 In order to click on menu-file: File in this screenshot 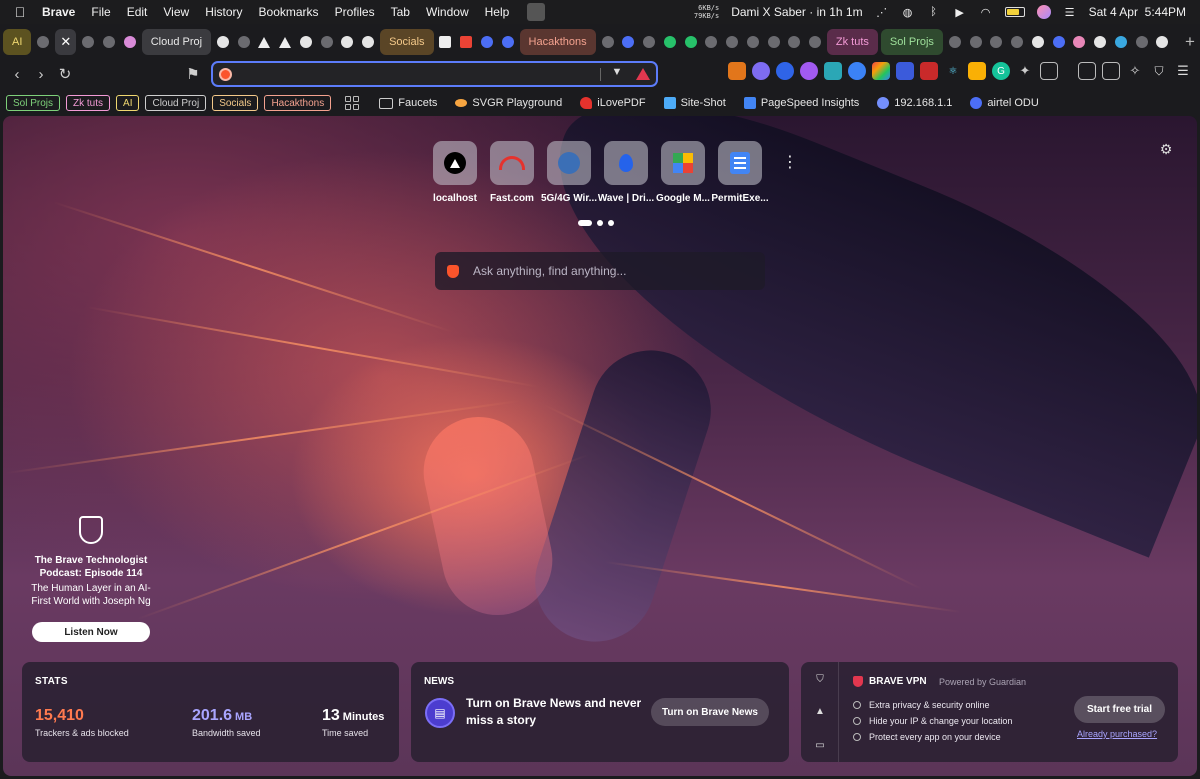, I will do `click(100, 12)`.